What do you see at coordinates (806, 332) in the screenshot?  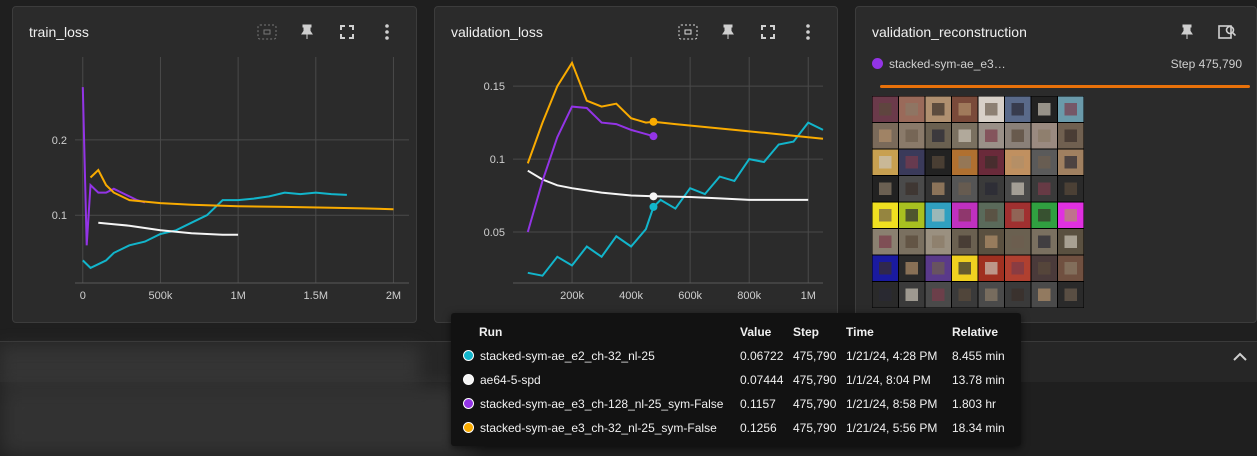 I see `header-step: Step` at bounding box center [806, 332].